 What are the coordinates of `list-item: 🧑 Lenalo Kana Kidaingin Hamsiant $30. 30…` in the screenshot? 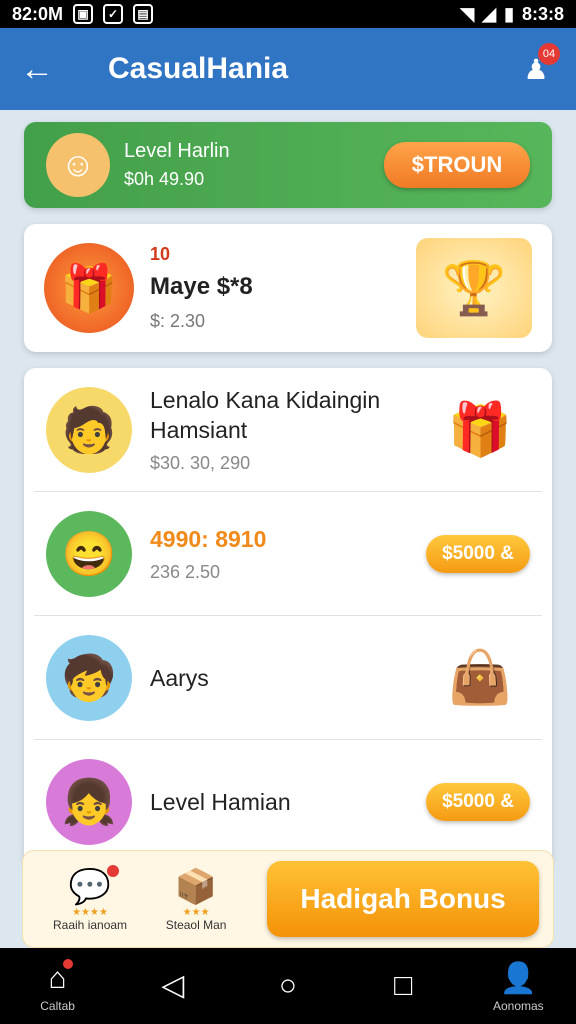 It's located at (288, 430).